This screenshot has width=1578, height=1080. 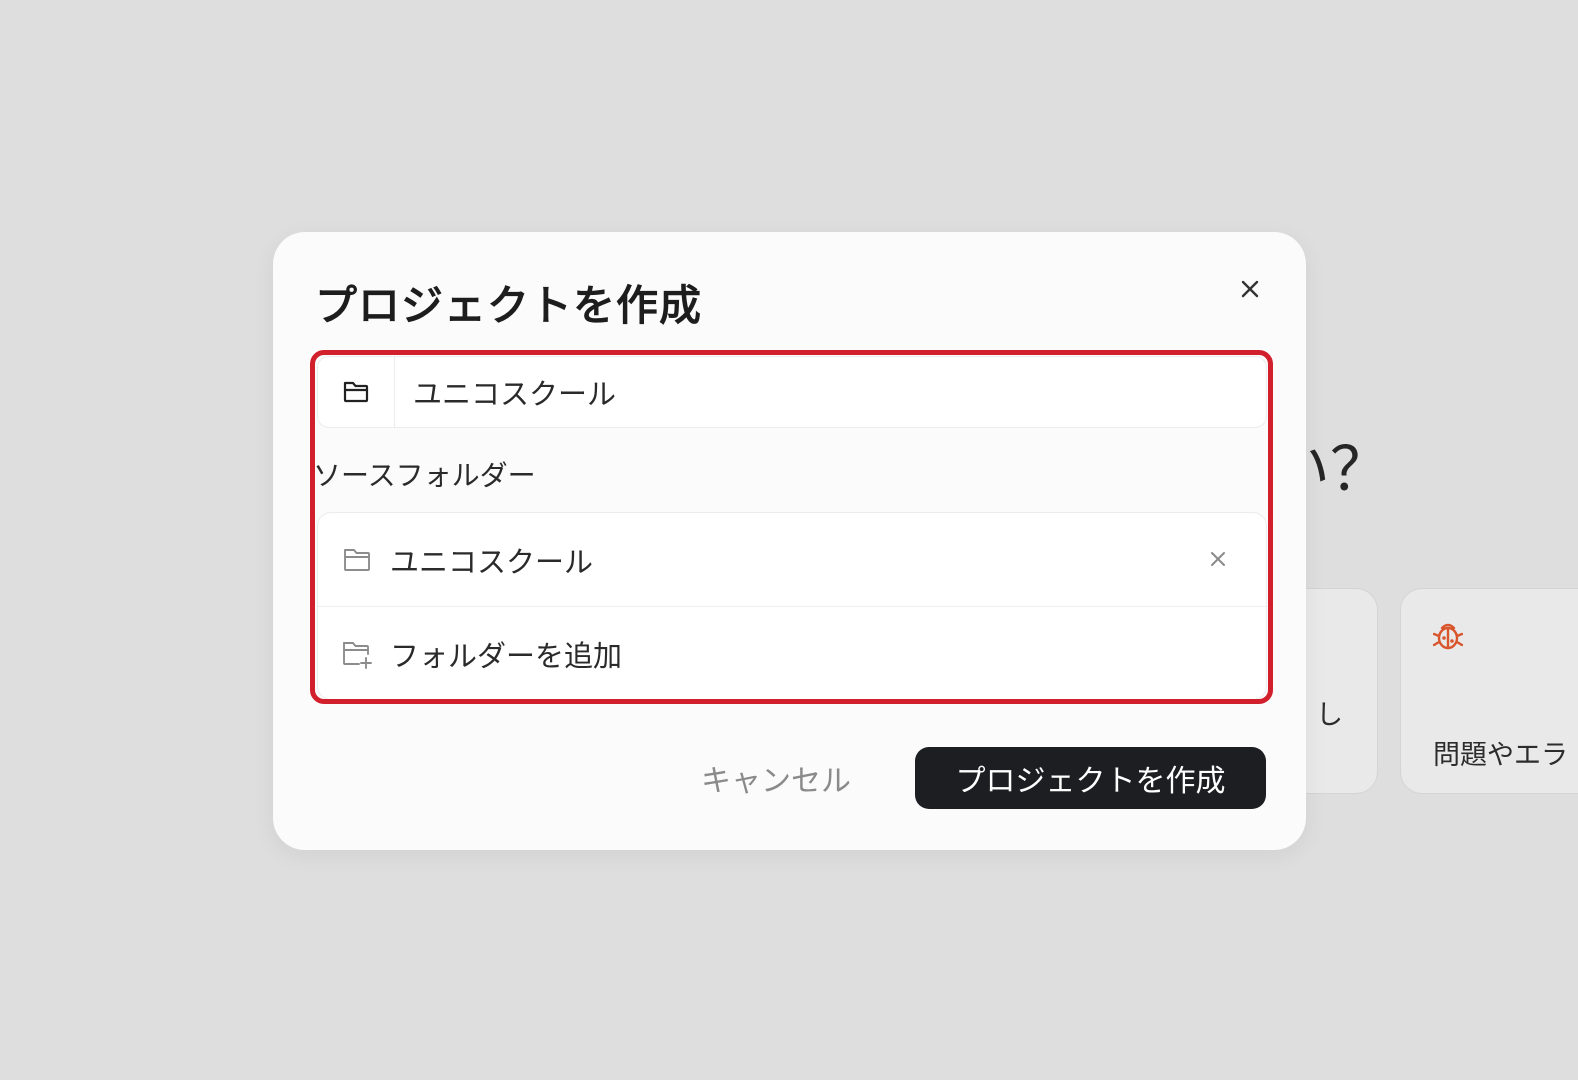 I want to click on project-name-field, so click(x=792, y=392).